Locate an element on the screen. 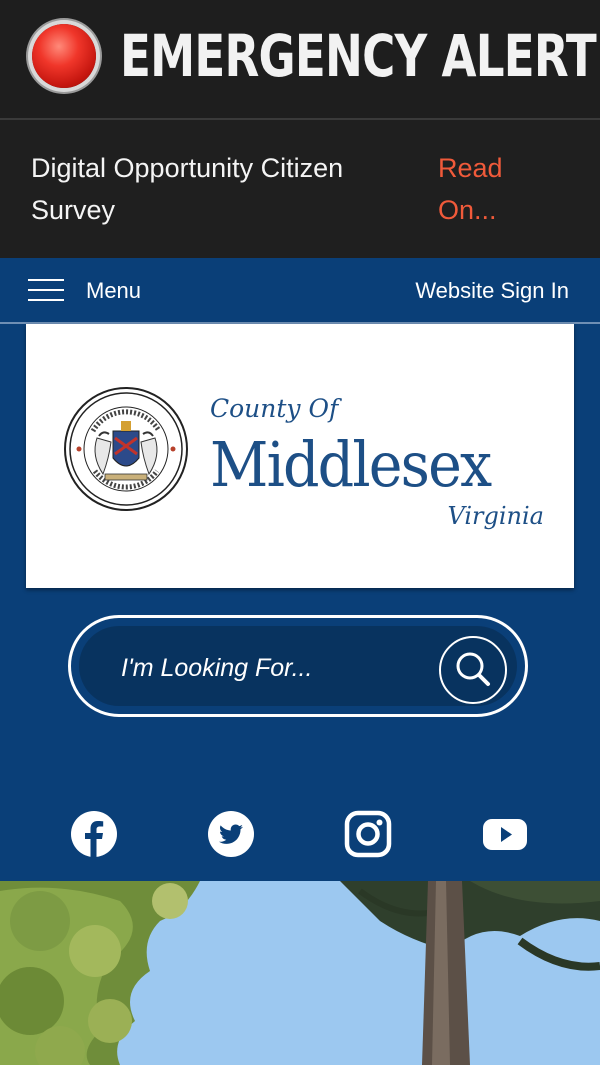 This screenshot has width=600, height=1065. county-seal-icon is located at coordinates (126, 449).